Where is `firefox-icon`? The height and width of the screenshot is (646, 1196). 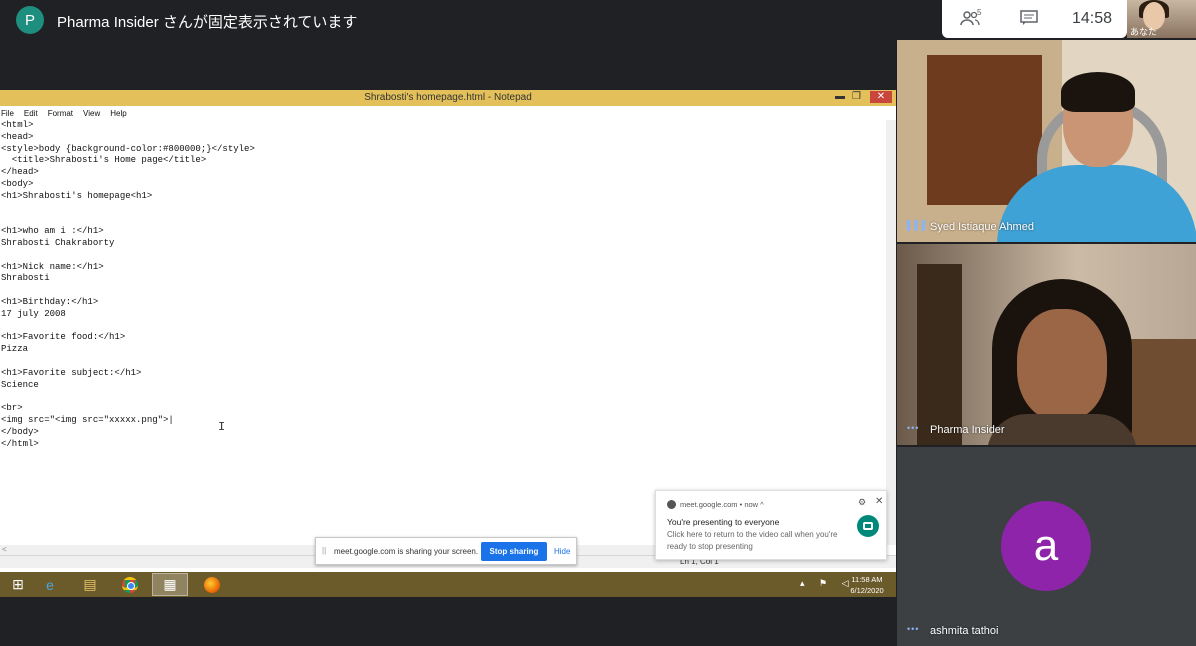
firefox-icon is located at coordinates (212, 584).